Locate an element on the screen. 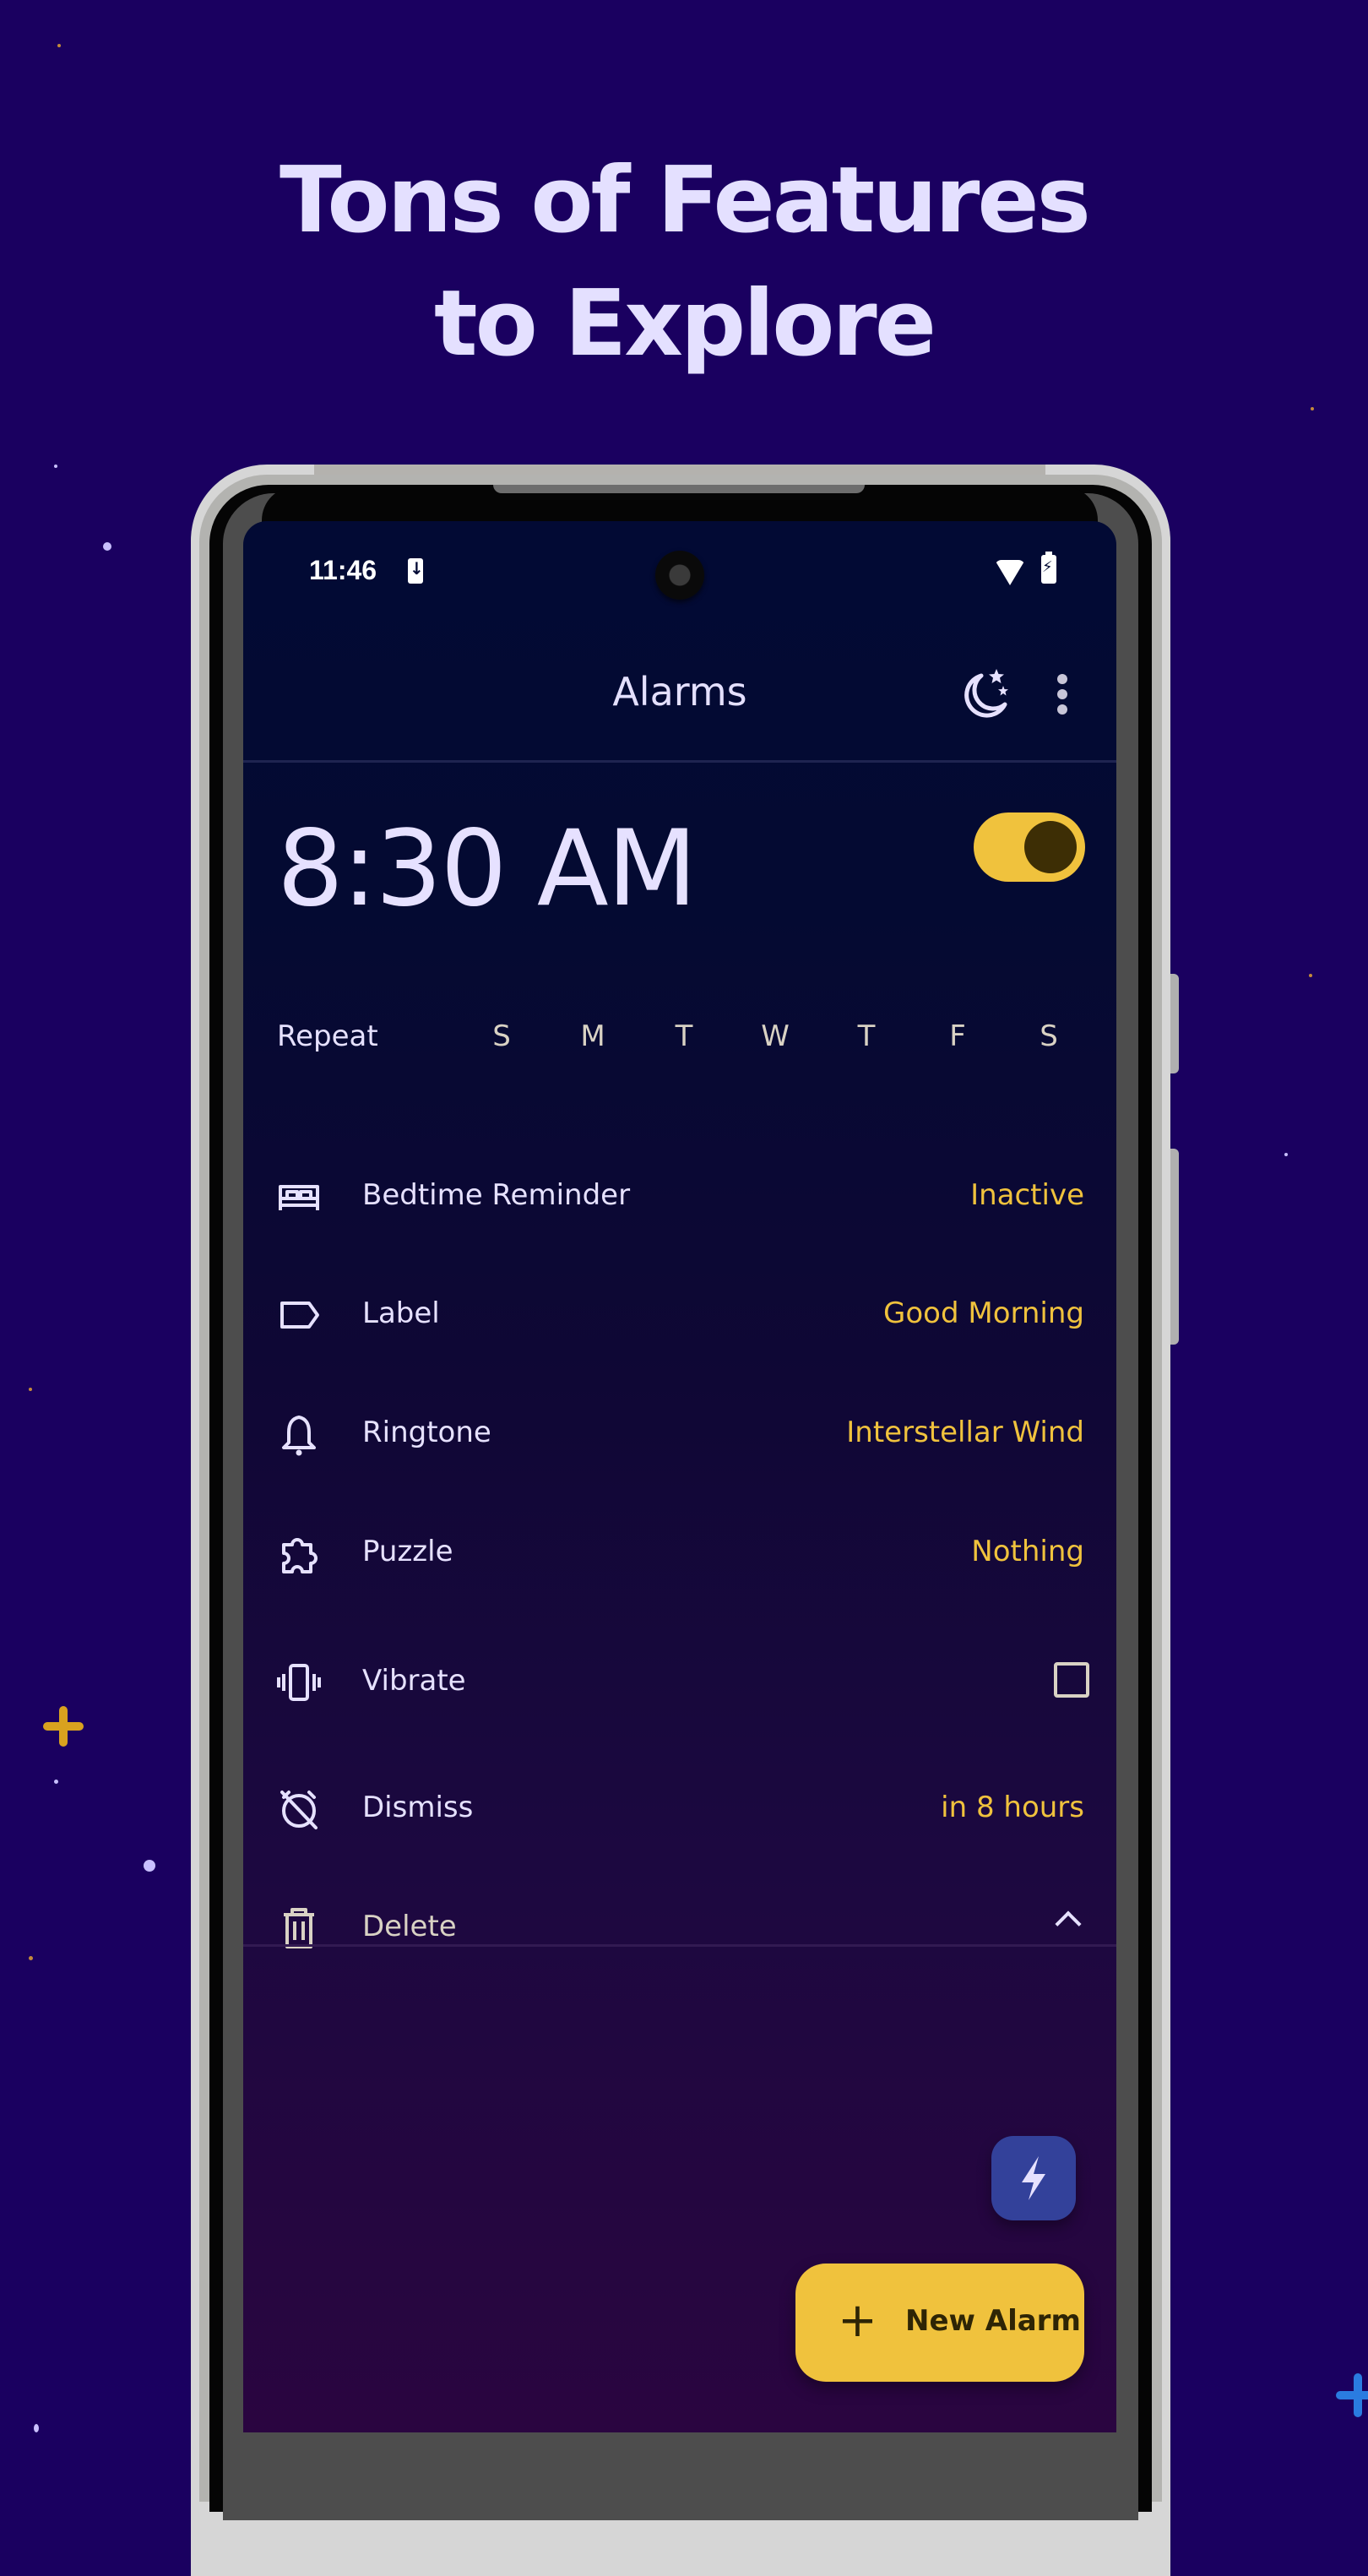 This screenshot has height=2576, width=1368. setting-dismiss: Dismiss in 8 hours is located at coordinates (679, 1809).